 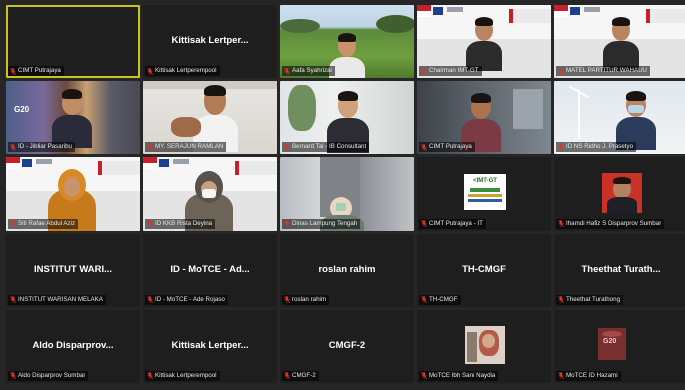 What do you see at coordinates (450, 71) in the screenshot?
I see `participant-name-label: Chairman IMT-GT` at bounding box center [450, 71].